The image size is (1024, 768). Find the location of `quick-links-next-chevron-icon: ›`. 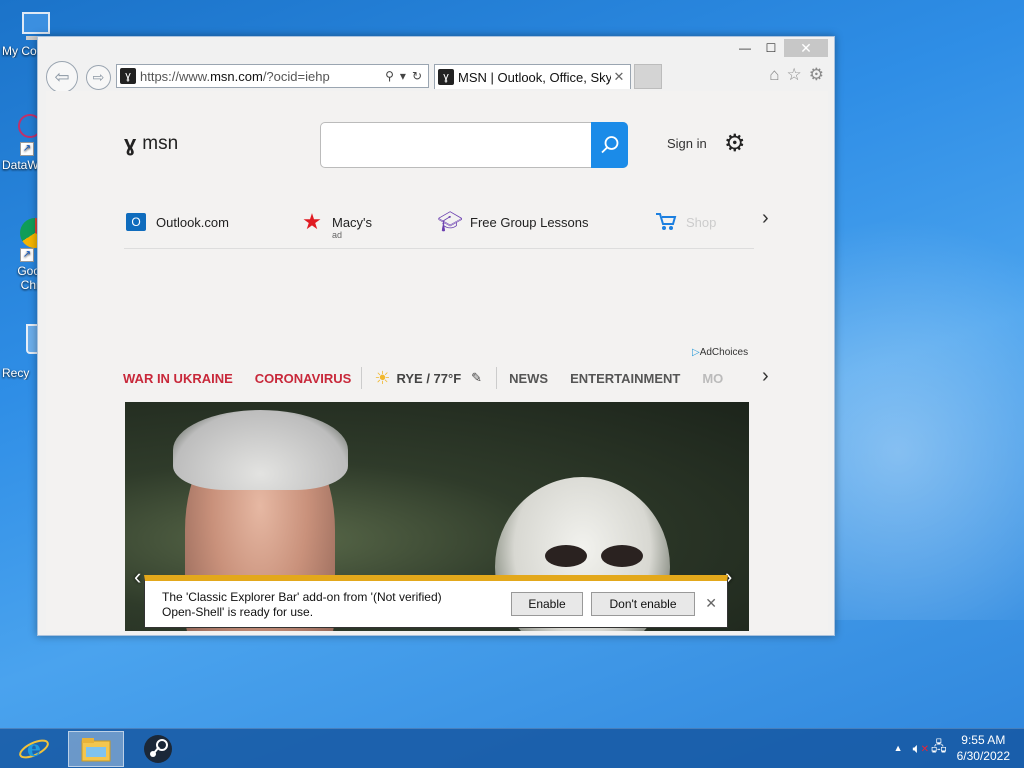

quick-links-next-chevron-icon: › is located at coordinates (765, 218).